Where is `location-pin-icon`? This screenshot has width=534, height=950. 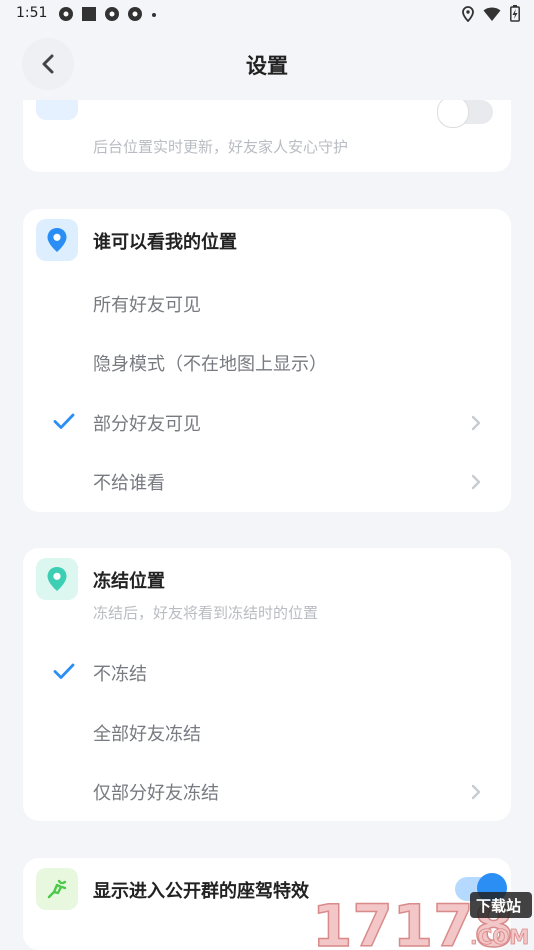
location-pin-icon is located at coordinates (57, 240).